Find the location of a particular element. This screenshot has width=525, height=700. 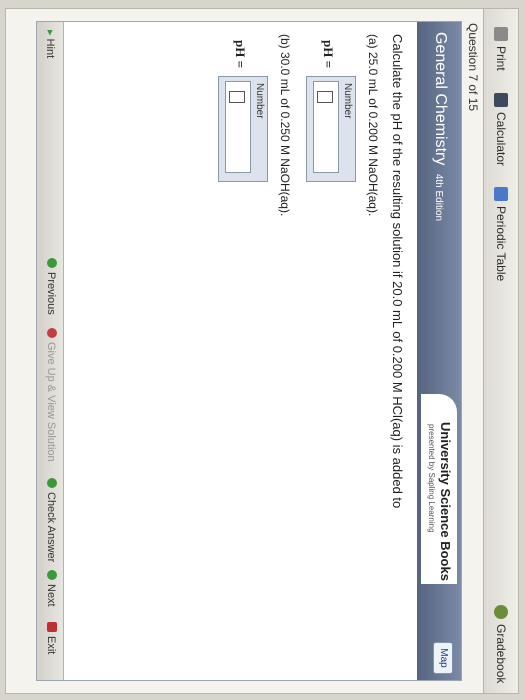

previous-button: Previous is located at coordinates (51, 286).